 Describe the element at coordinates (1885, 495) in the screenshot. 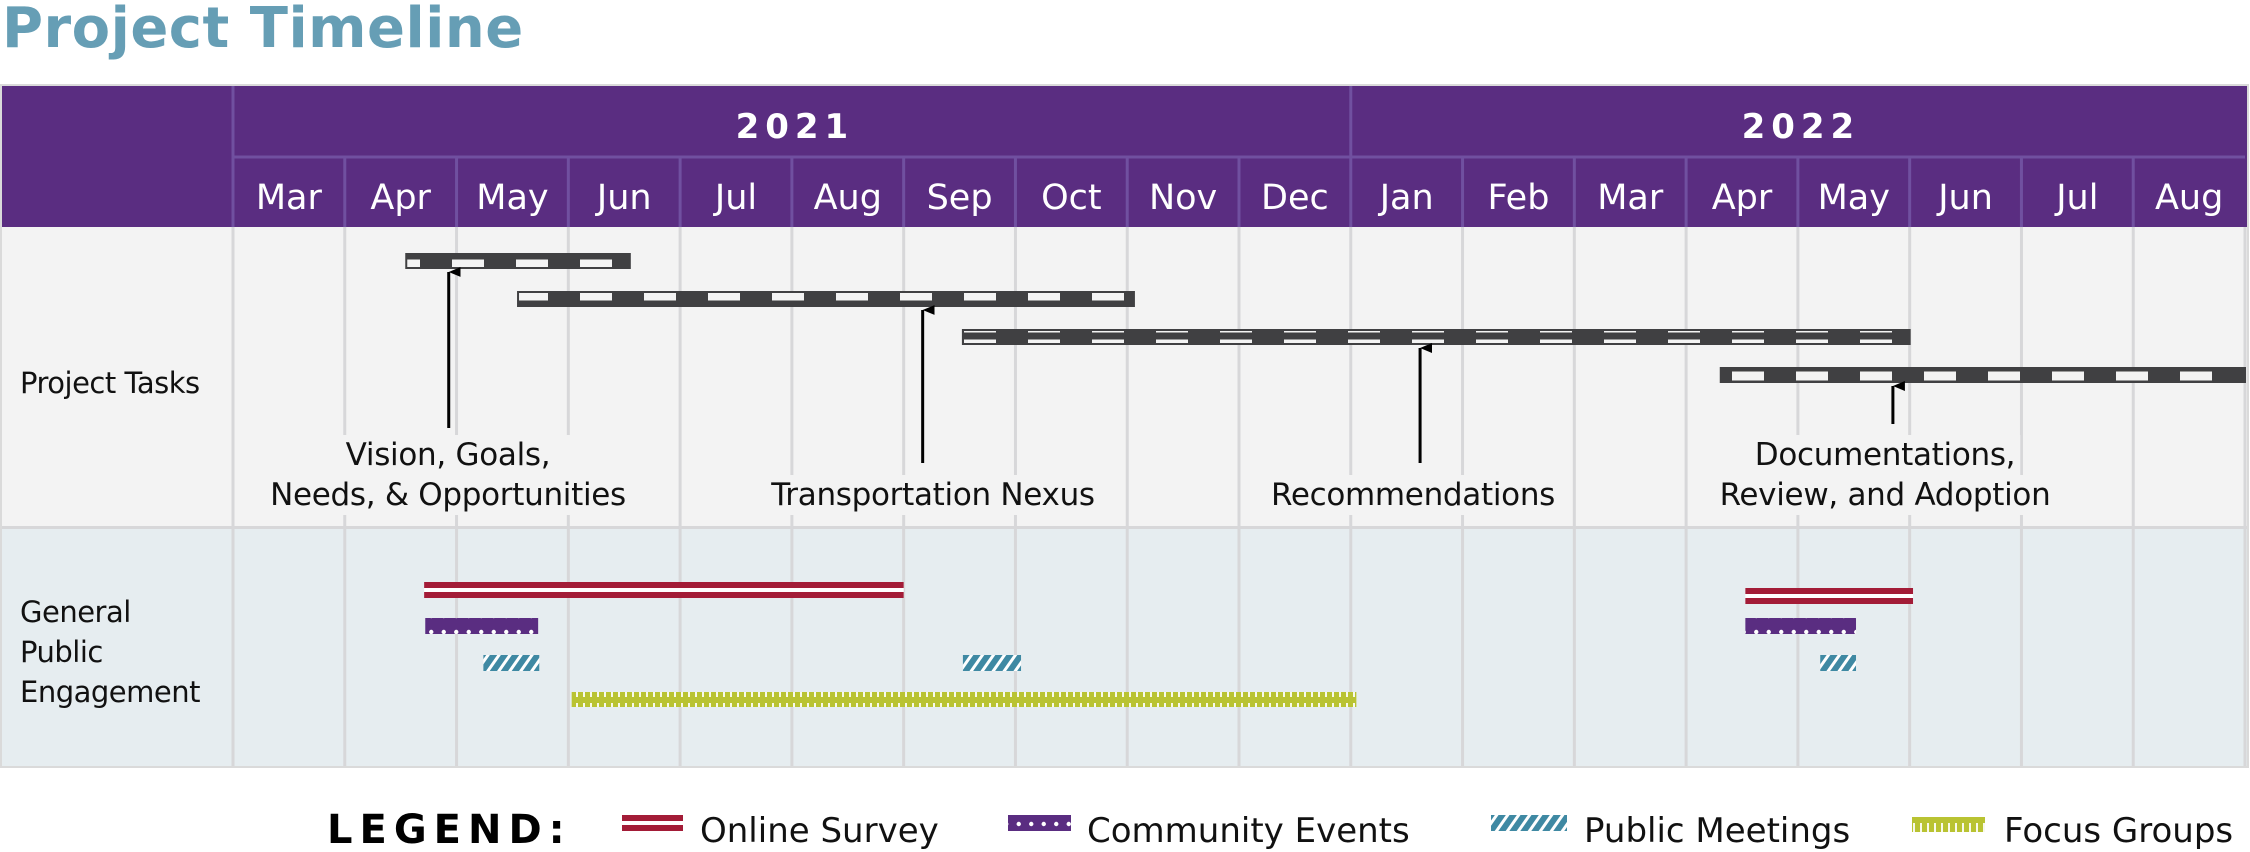

I see `task-label: Review, and Adoption` at that location.